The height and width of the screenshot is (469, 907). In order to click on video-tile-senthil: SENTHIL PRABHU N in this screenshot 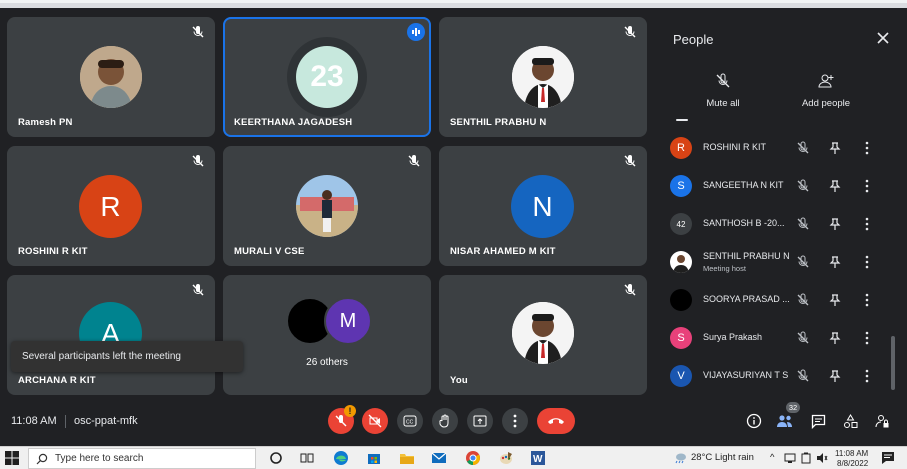, I will do `click(543, 77)`.